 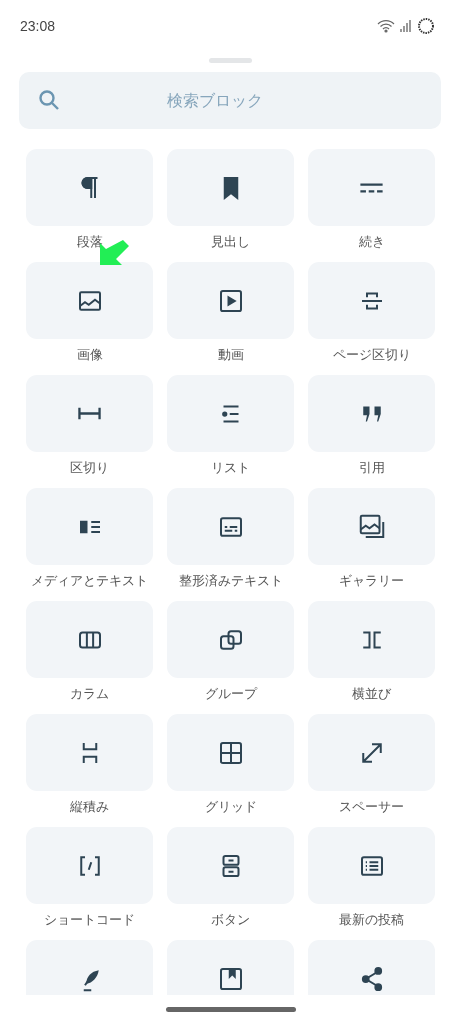 What do you see at coordinates (371, 694) in the screenshot?
I see `block-label: 横並び` at bounding box center [371, 694].